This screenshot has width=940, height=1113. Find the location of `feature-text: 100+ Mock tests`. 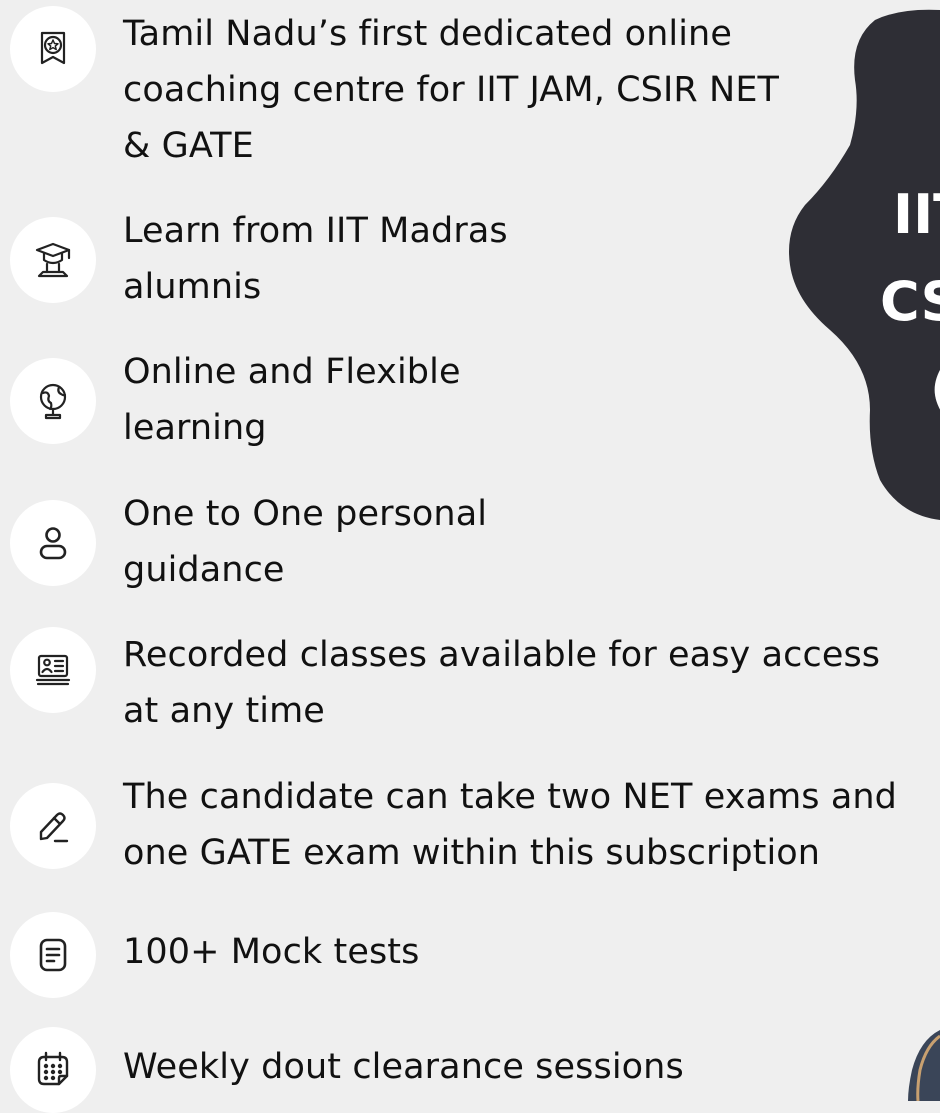

feature-text: 100+ Mock tests is located at coordinates (271, 952).